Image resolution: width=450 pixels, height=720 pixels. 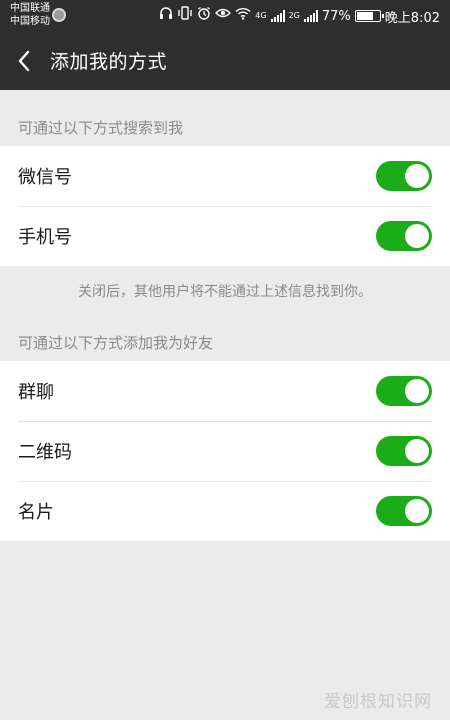 I want to click on business-card-toggle, so click(x=404, y=511).